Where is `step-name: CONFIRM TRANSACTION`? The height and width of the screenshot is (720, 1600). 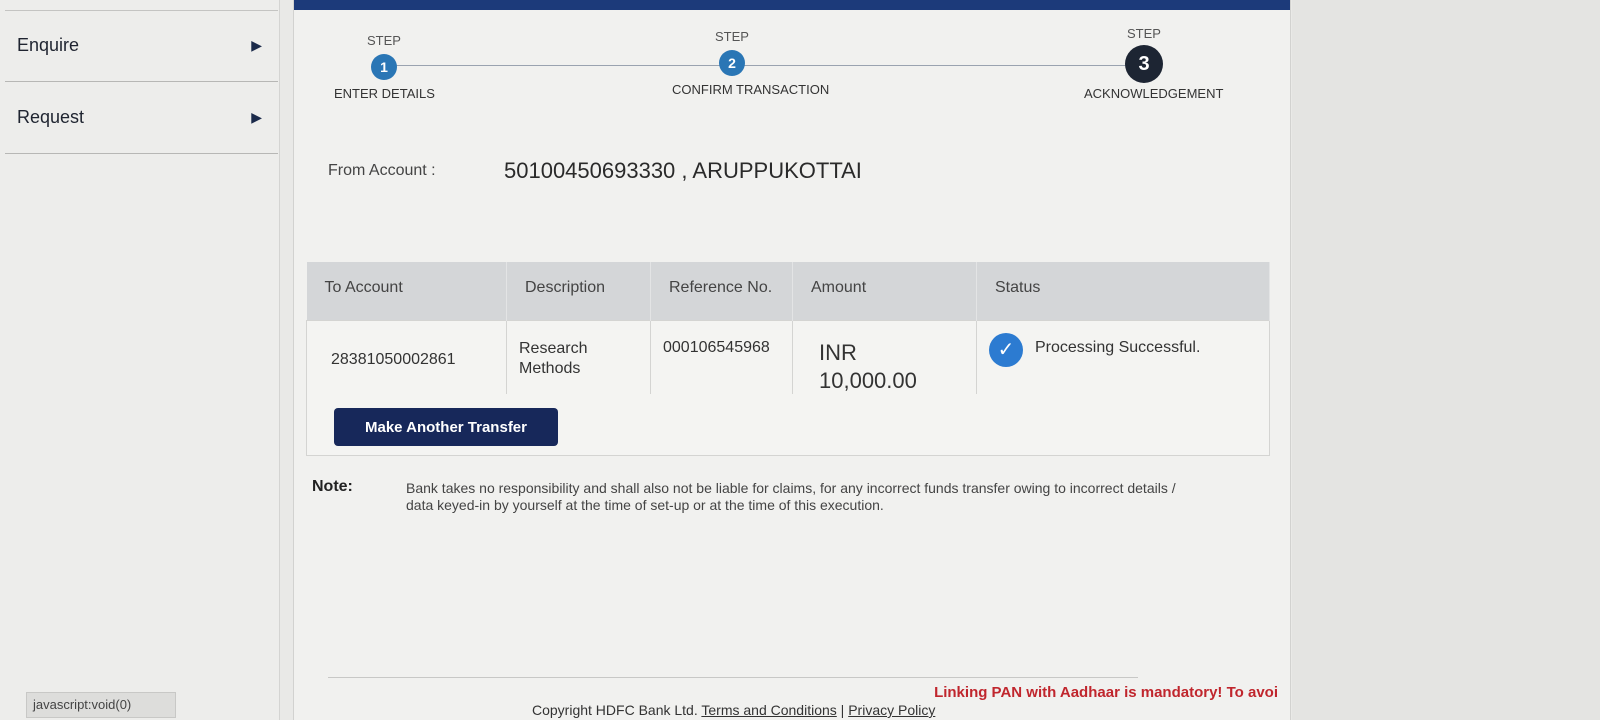 step-name: CONFIRM TRANSACTION is located at coordinates (751, 89).